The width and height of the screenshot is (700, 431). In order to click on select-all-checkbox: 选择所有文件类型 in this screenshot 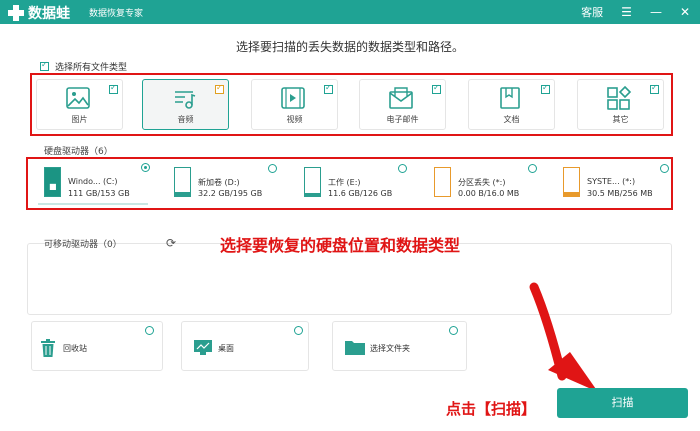, I will do `click(83, 66)`.